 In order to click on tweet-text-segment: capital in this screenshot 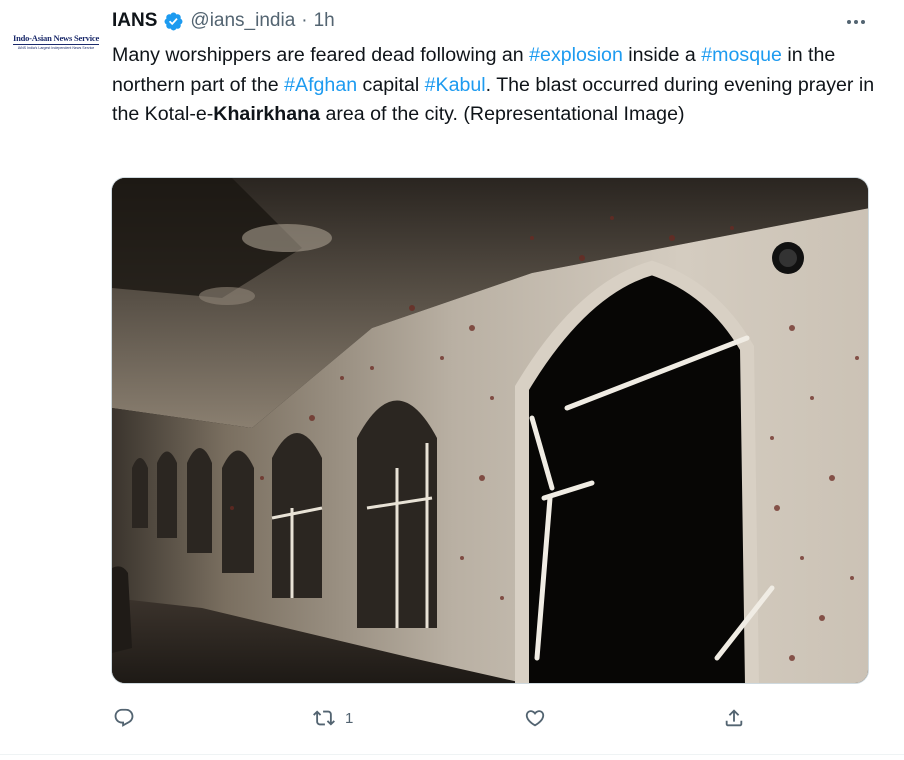, I will do `click(391, 84)`.